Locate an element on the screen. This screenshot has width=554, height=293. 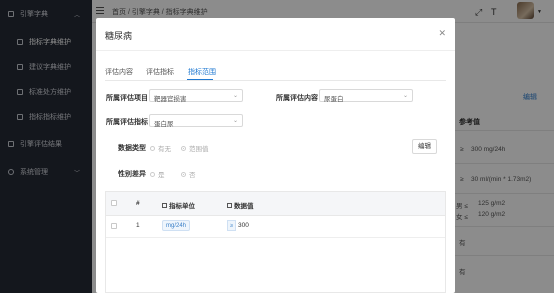
datatype-label: 数据类型 is located at coordinates (132, 148).